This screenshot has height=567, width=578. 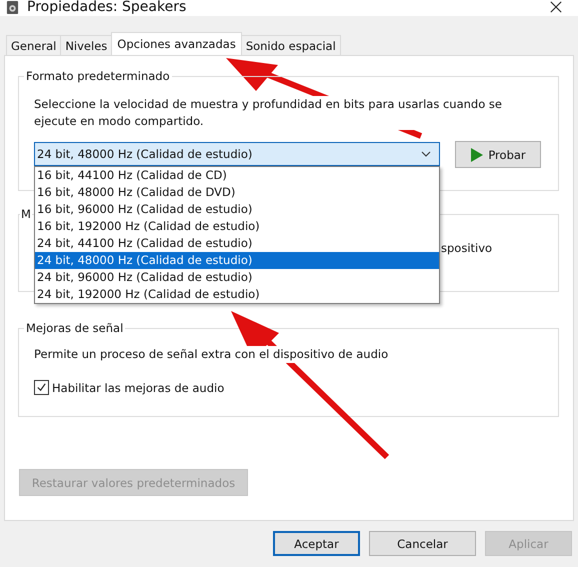 I want to click on dropdown-option: 24 bit, 48000 Hz (Calidad de estudio), so click(x=237, y=260).